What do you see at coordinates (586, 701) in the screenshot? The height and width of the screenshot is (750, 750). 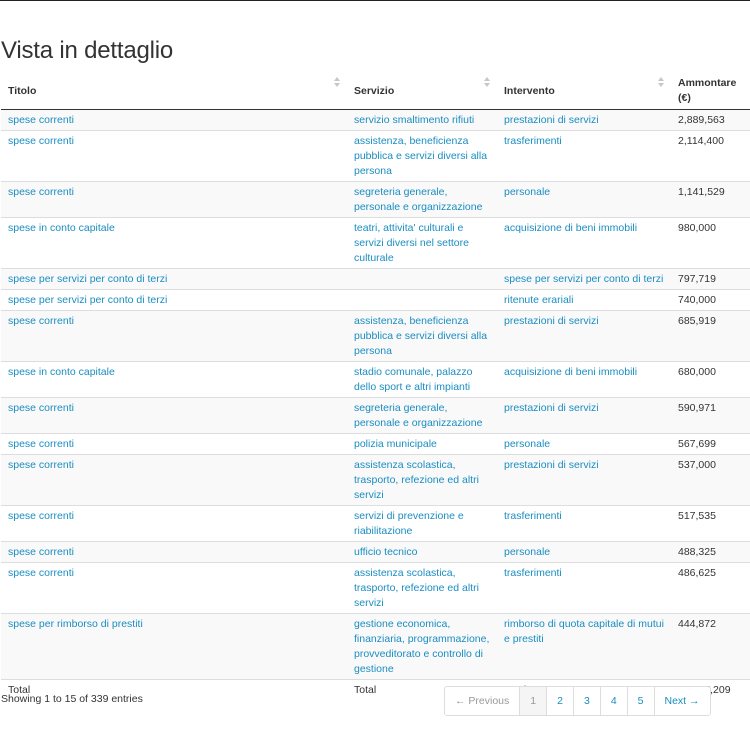 I see `page-button-3: 3` at bounding box center [586, 701].